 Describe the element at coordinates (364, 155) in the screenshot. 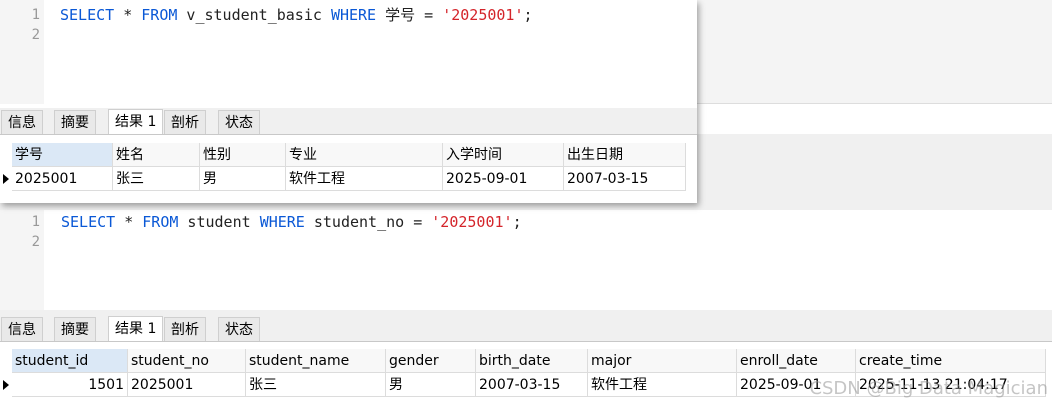

I see `column-header: 专业` at that location.